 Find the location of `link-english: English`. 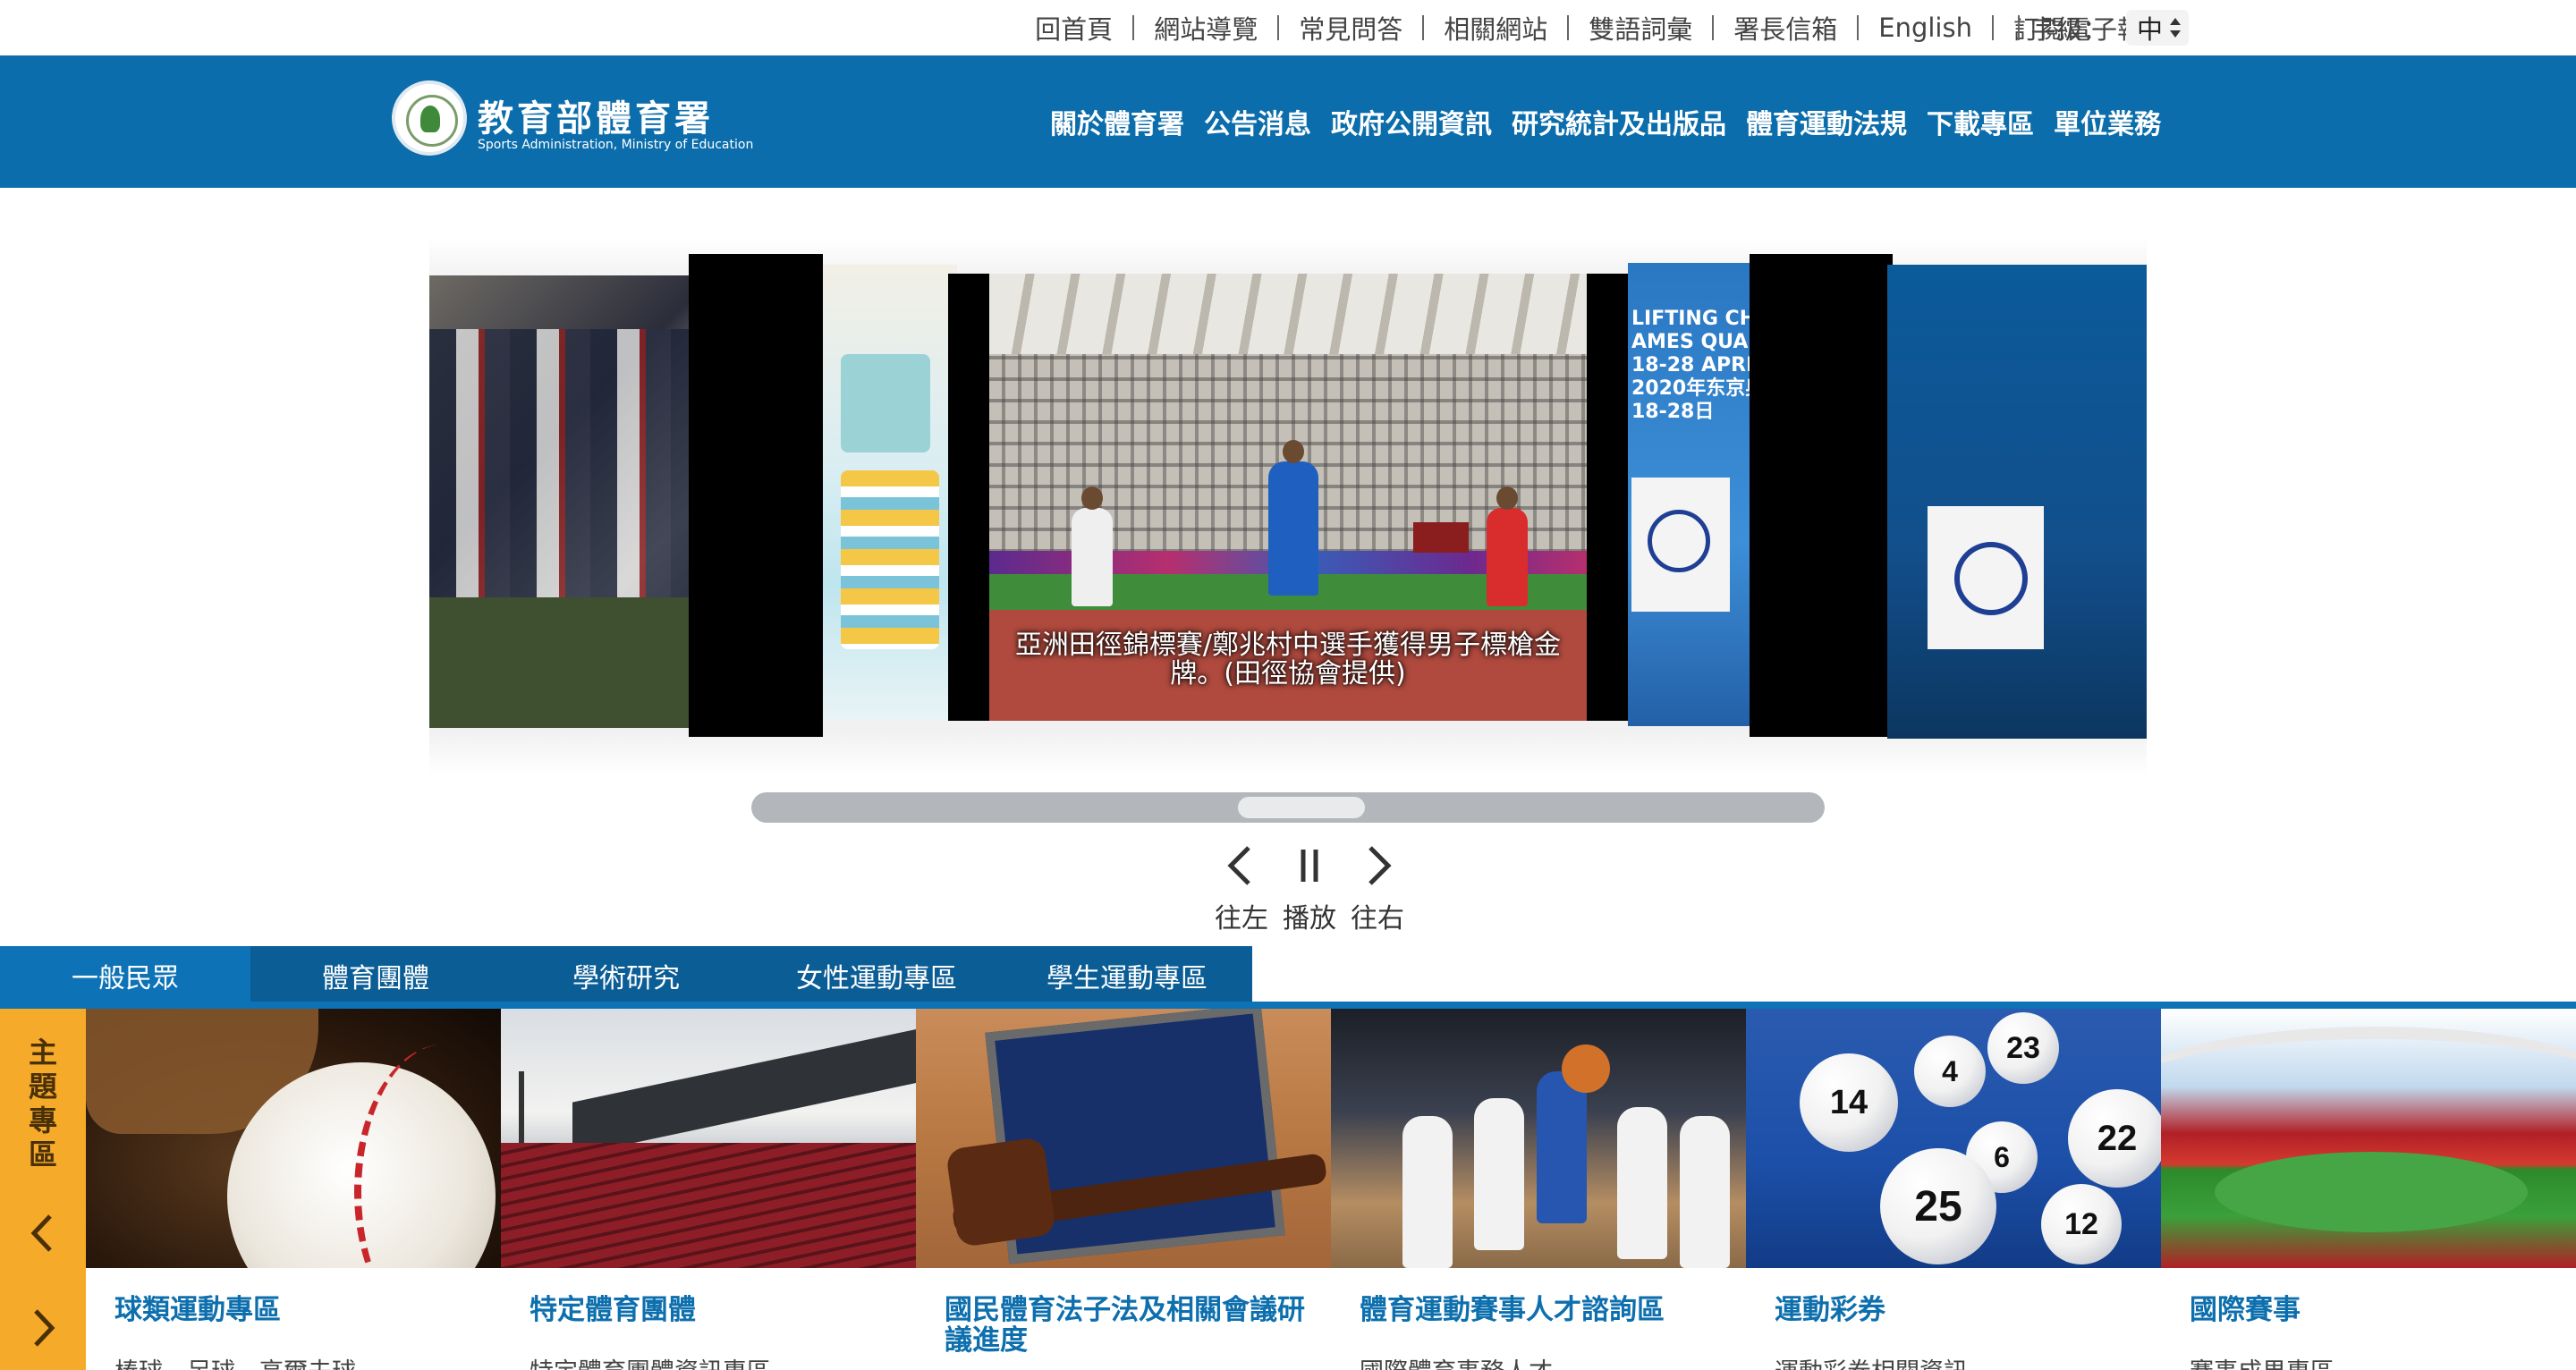

link-english: English is located at coordinates (1925, 28).